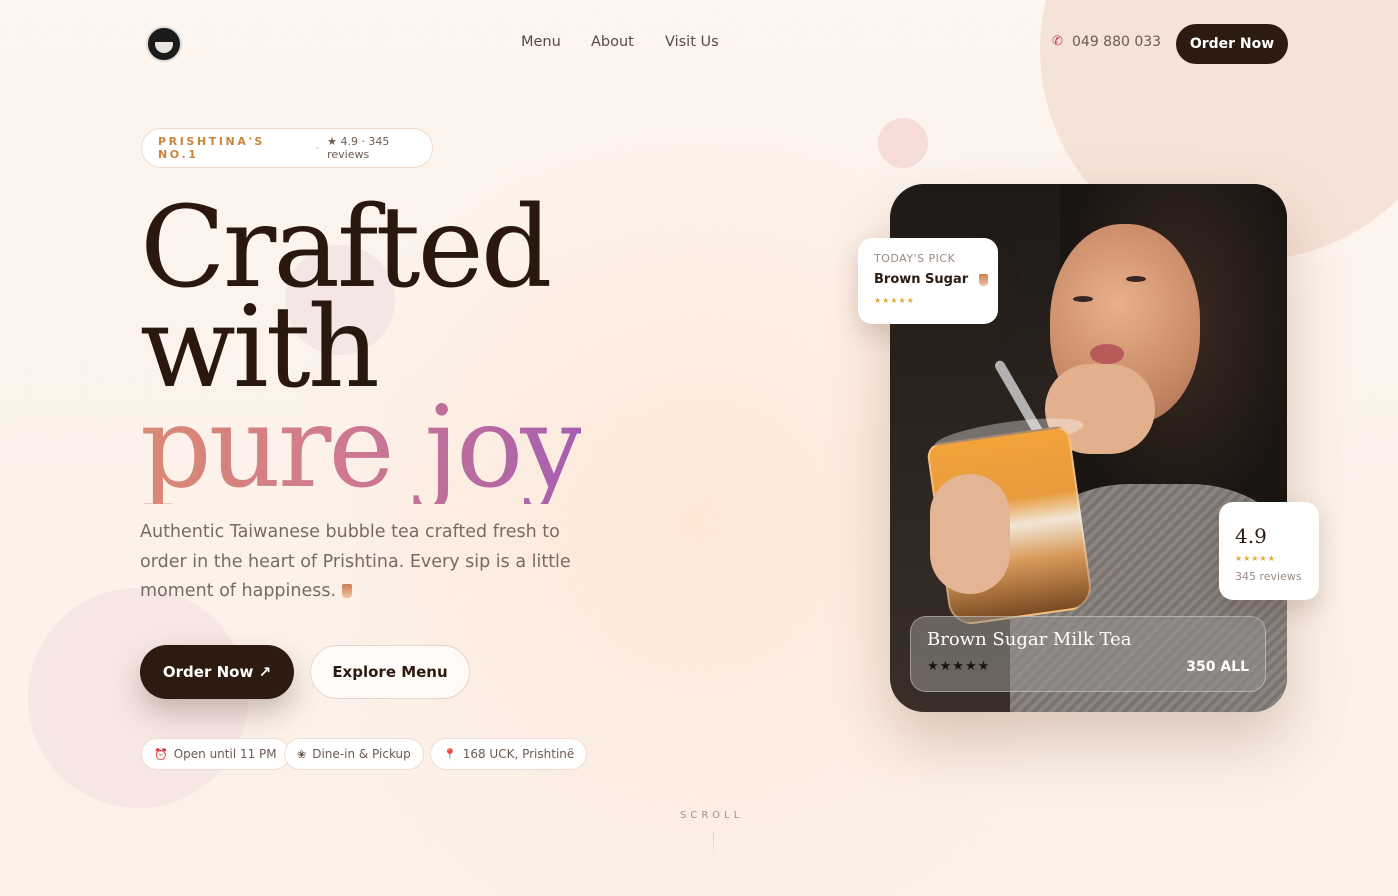 The image size is (1398, 896). What do you see at coordinates (450, 754) in the screenshot?
I see `location-pin-icon: 📍` at bounding box center [450, 754].